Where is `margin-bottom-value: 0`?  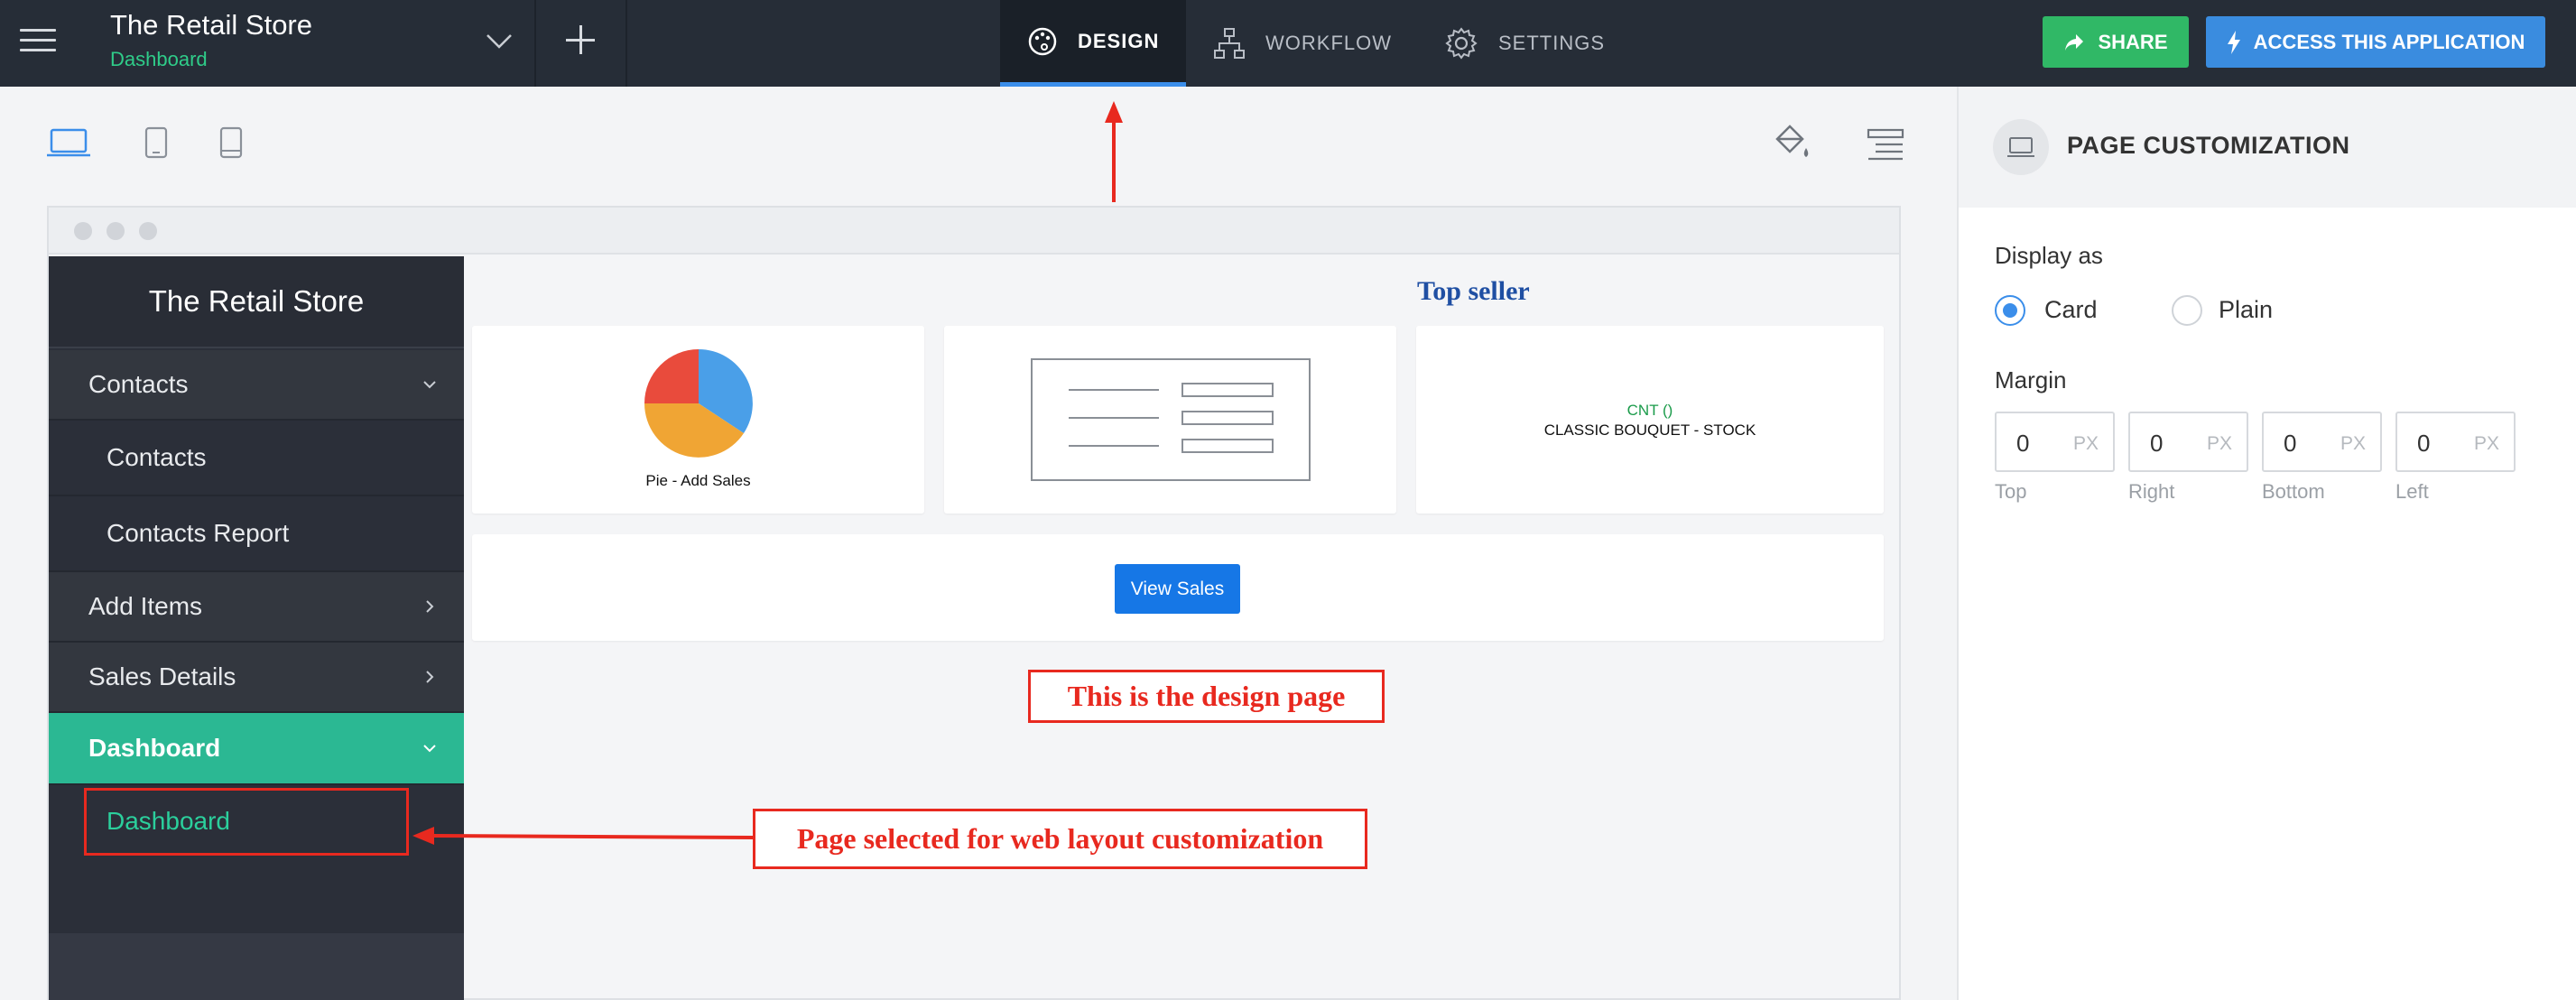
margin-bottom-value: 0 is located at coordinates (2290, 443).